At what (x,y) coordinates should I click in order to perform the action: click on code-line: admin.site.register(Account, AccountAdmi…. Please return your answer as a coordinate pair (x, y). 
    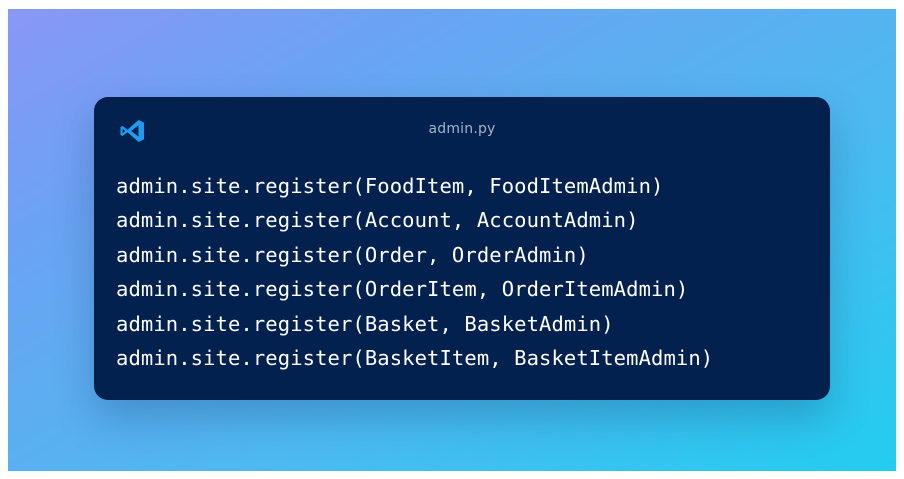
    Looking at the image, I should click on (377, 220).